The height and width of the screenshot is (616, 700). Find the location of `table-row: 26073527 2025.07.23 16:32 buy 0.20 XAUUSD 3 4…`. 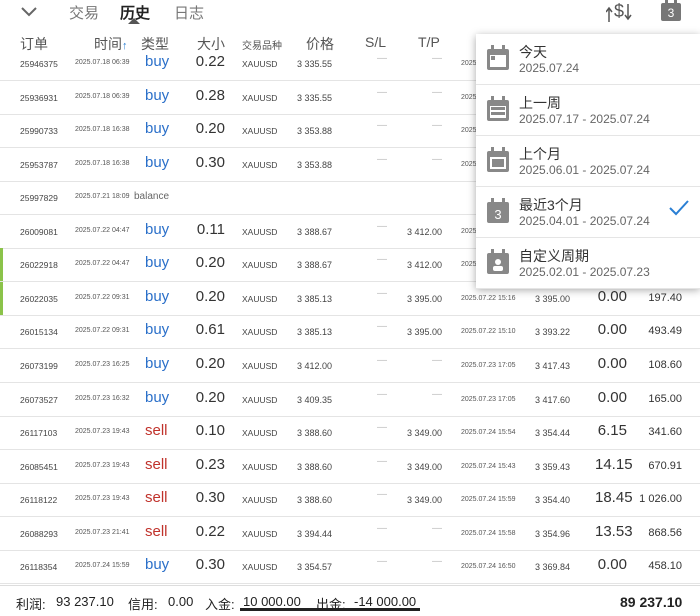

table-row: 26073527 2025.07.23 16:32 buy 0.20 XAUUSD 3 4… is located at coordinates (350, 400).